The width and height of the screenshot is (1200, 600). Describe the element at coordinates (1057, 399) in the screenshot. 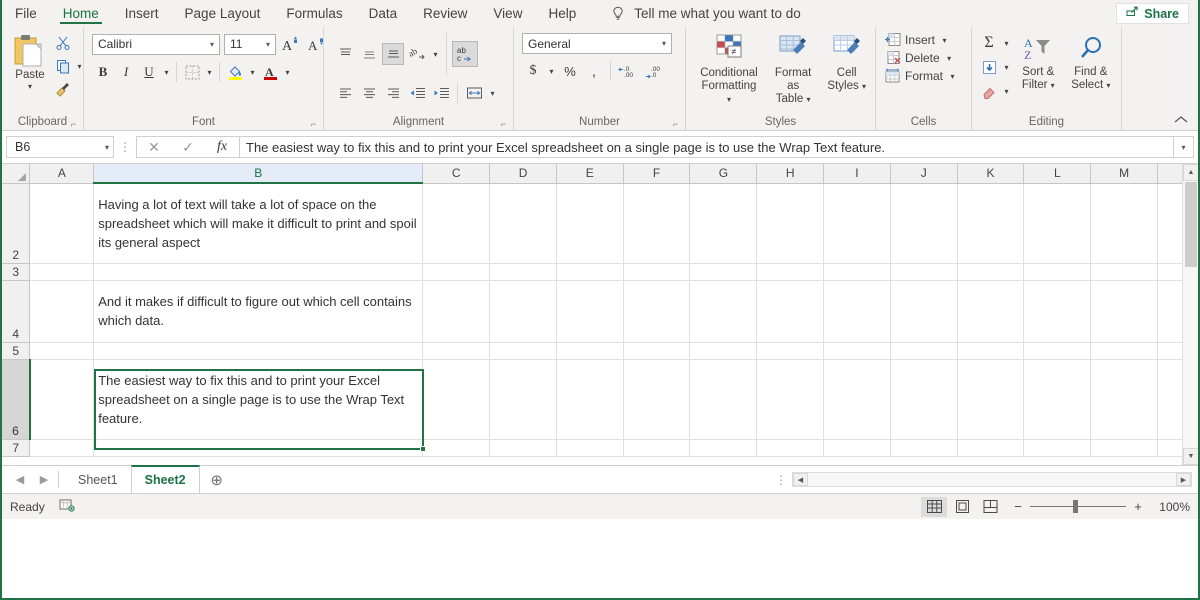

I see `cell-L6` at that location.